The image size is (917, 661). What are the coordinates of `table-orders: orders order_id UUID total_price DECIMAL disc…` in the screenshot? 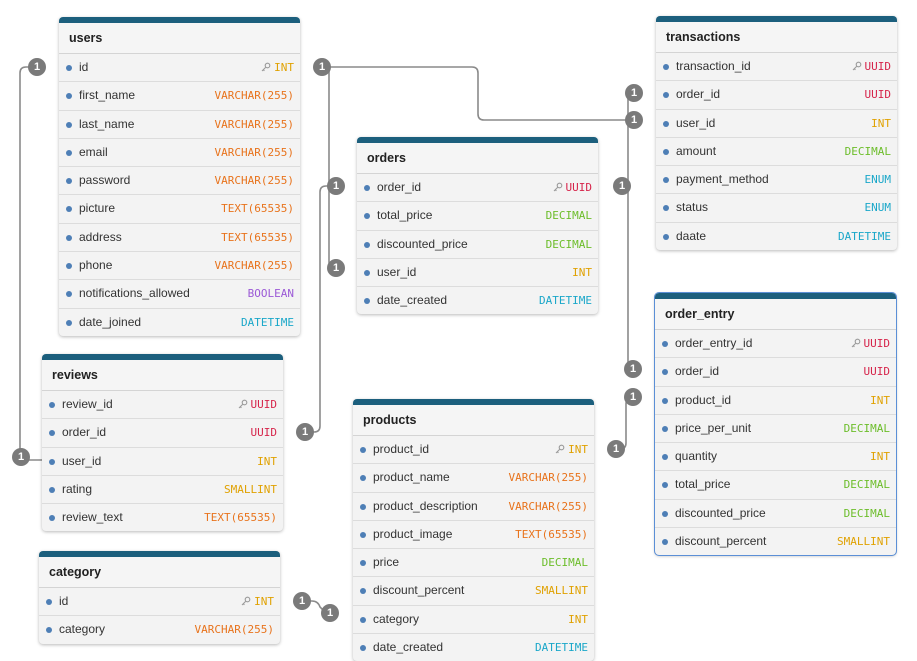 It's located at (477, 226).